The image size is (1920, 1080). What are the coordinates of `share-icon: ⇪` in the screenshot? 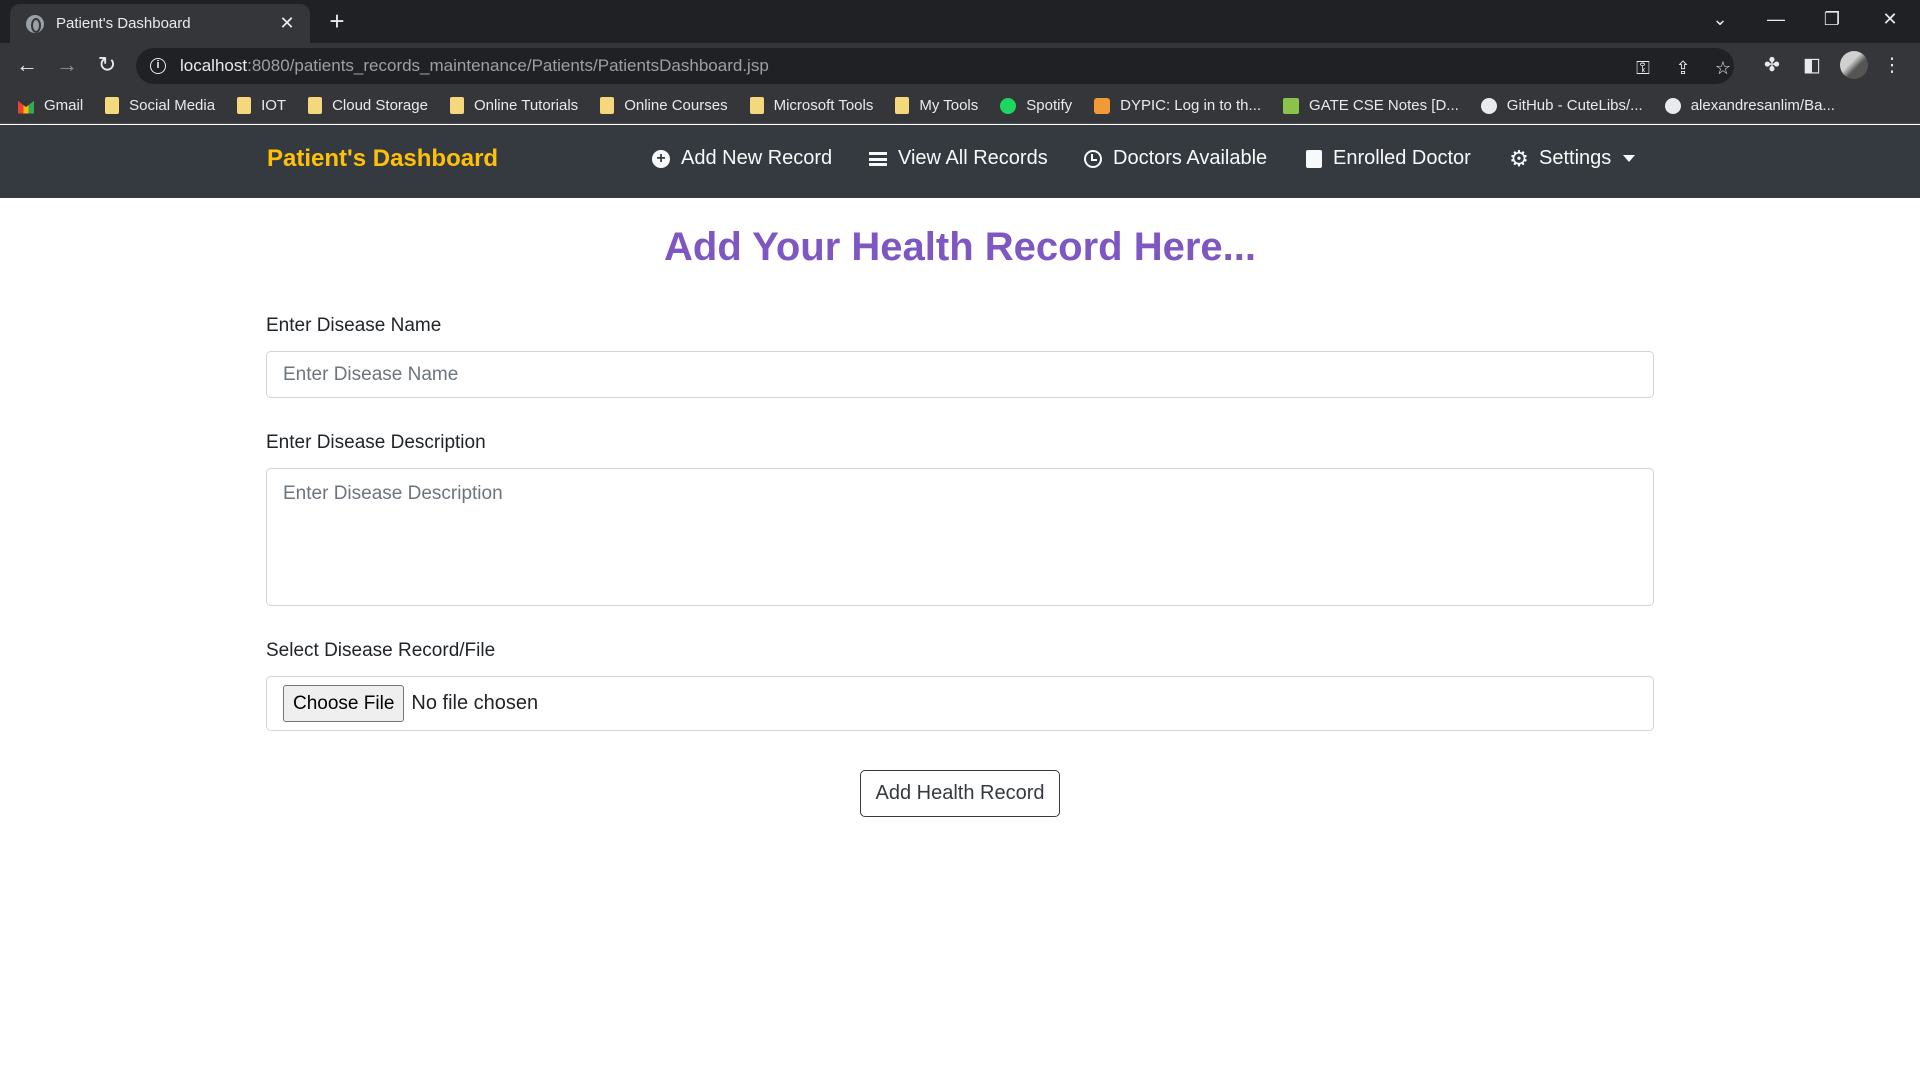 It's located at (1683, 68).